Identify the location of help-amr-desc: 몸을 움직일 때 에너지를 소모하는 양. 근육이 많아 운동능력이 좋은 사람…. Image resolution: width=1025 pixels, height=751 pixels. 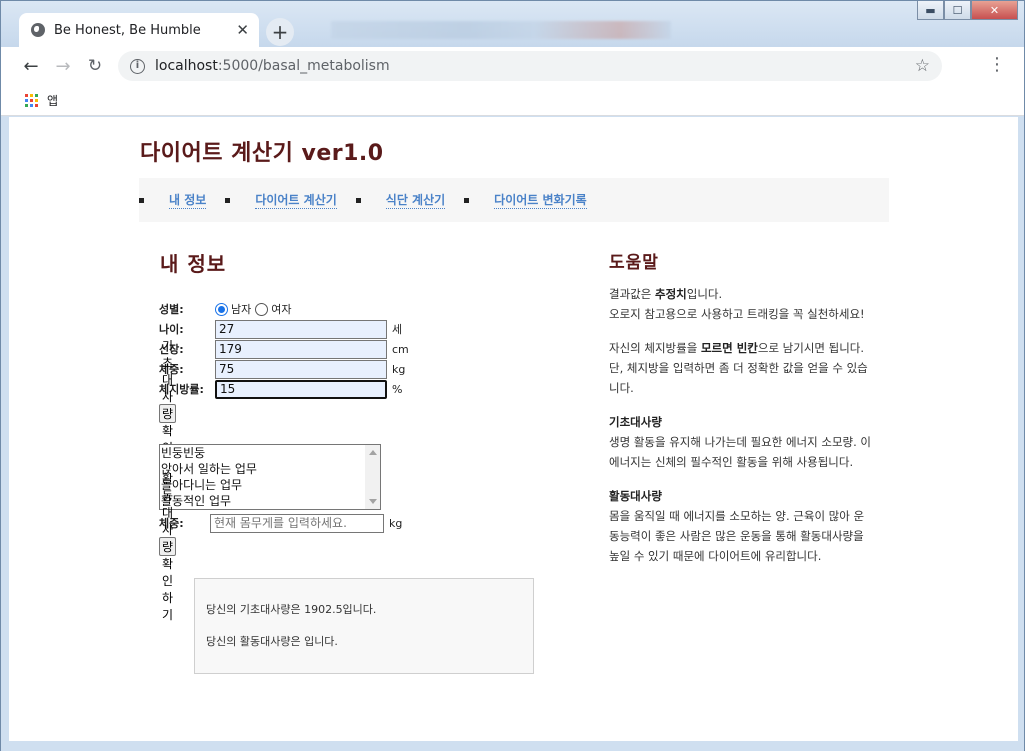
(737, 536).